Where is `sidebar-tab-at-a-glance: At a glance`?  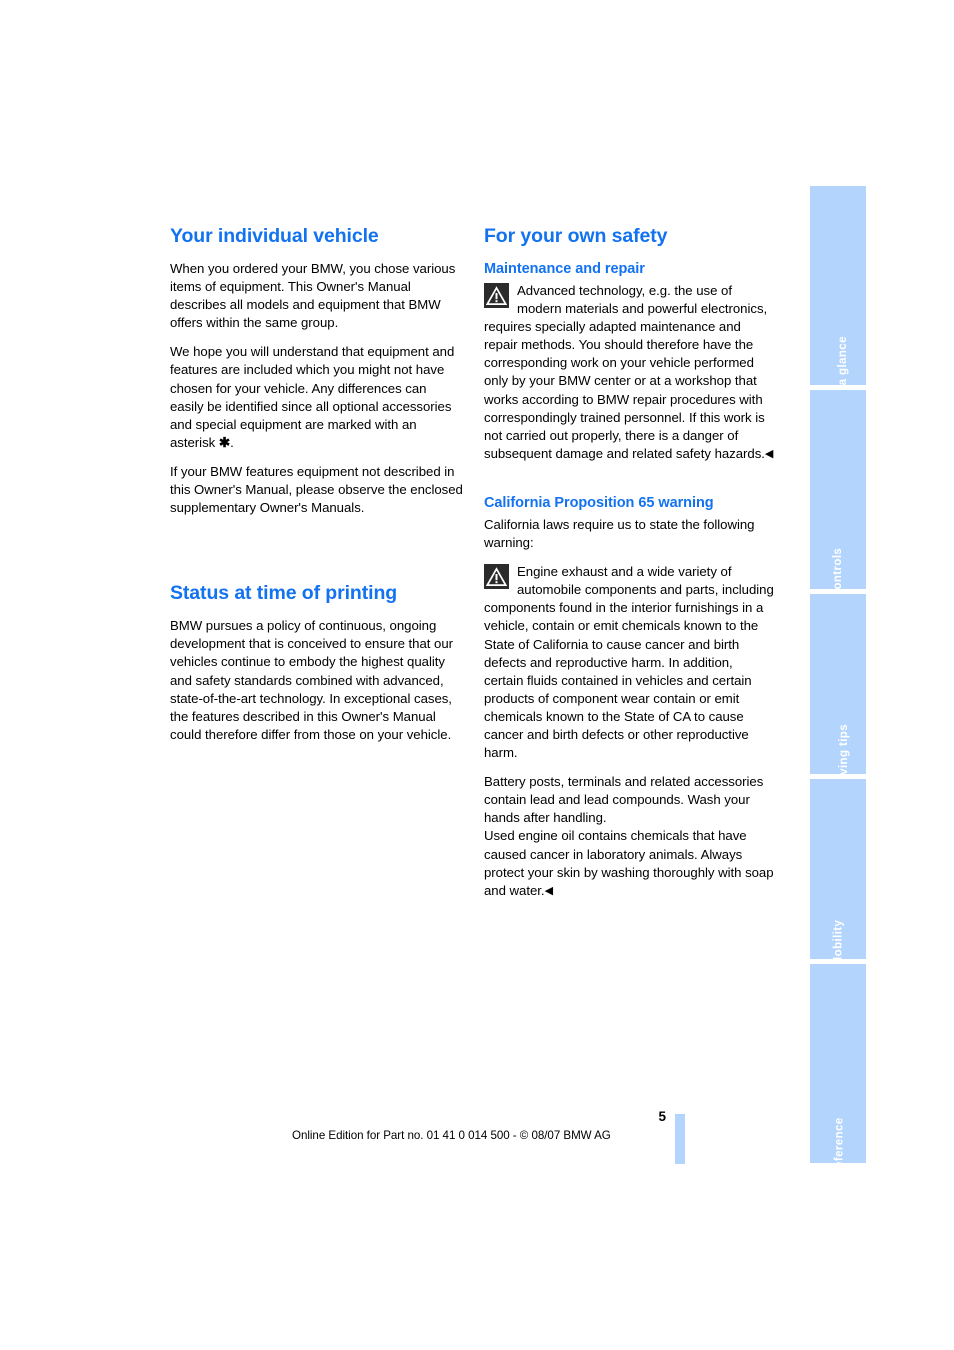 sidebar-tab-at-a-glance: At a glance is located at coordinates (838, 285).